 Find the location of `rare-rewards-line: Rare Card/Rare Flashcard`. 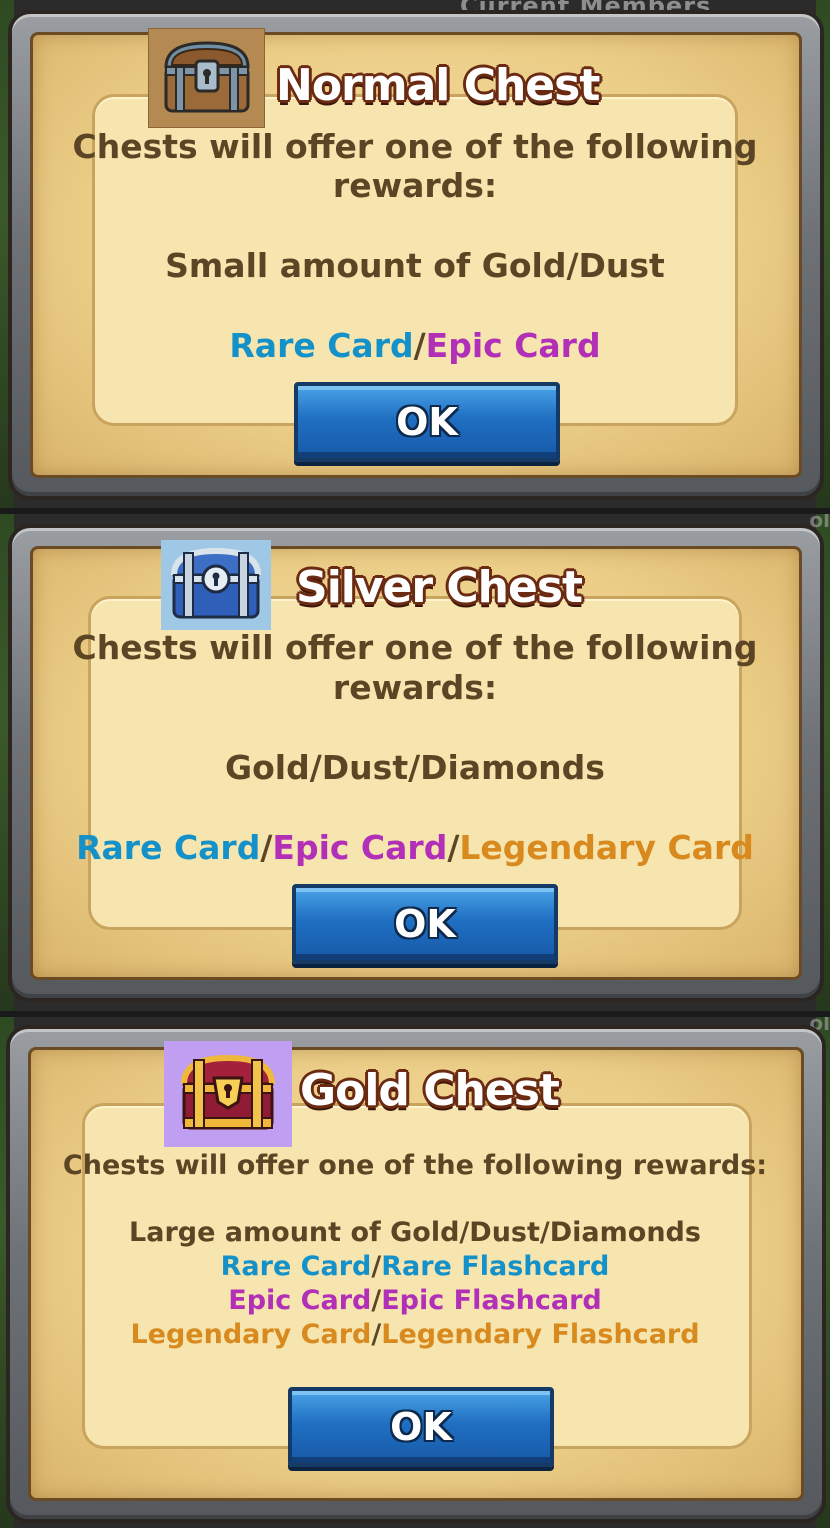

rare-rewards-line: Rare Card/Rare Flashcard is located at coordinates (415, 1266).